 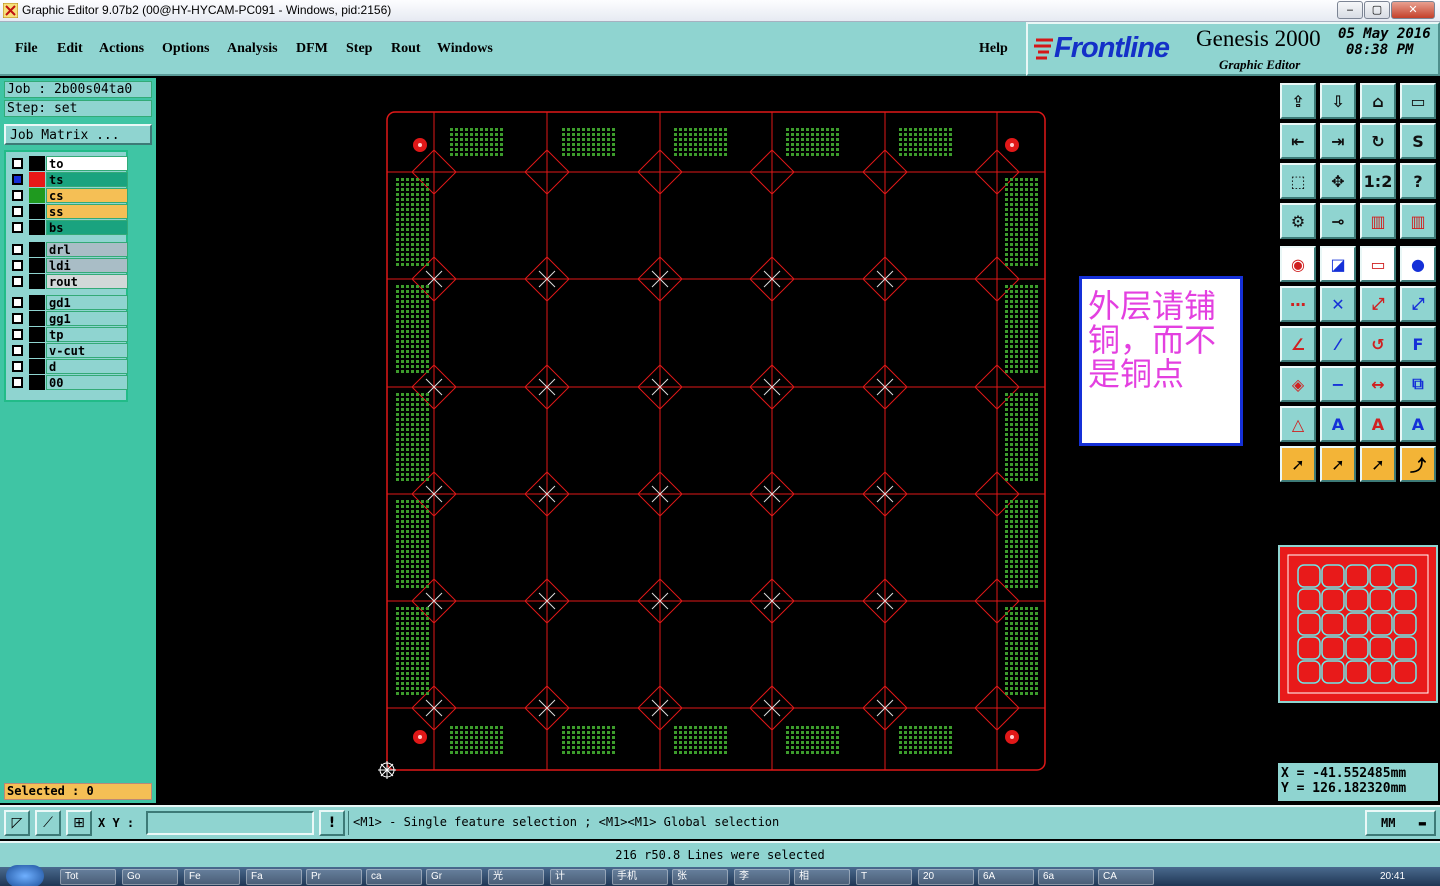 I want to click on layer-row-cs: cs, so click(x=69, y=195).